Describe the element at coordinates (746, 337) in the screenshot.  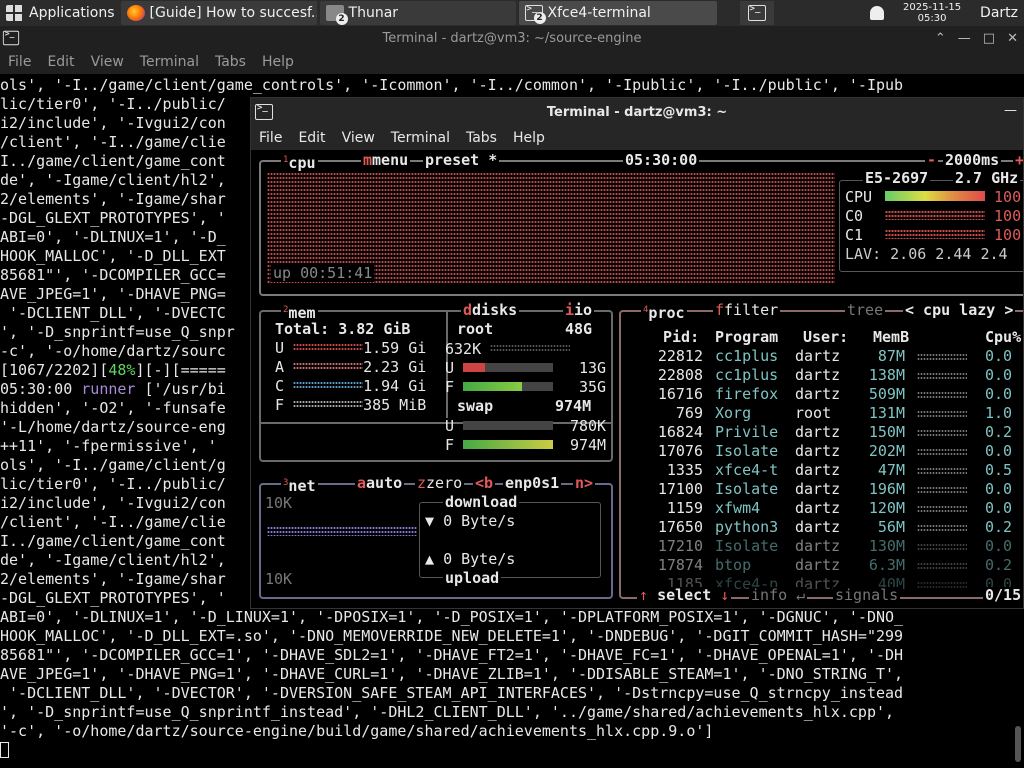
I see `col-program-header: Program` at that location.